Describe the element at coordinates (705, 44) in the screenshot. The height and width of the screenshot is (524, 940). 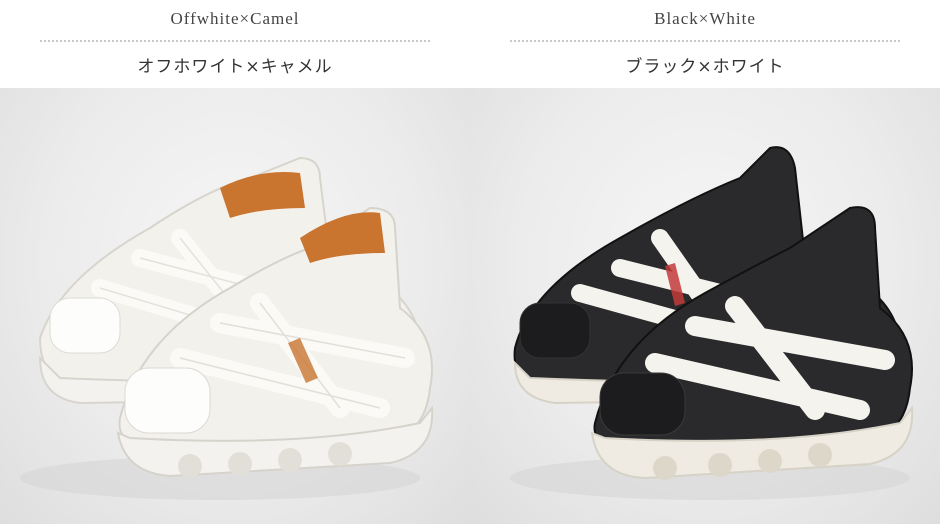
I see `variant-caption: Black×White ブラック×ホワイト` at that location.